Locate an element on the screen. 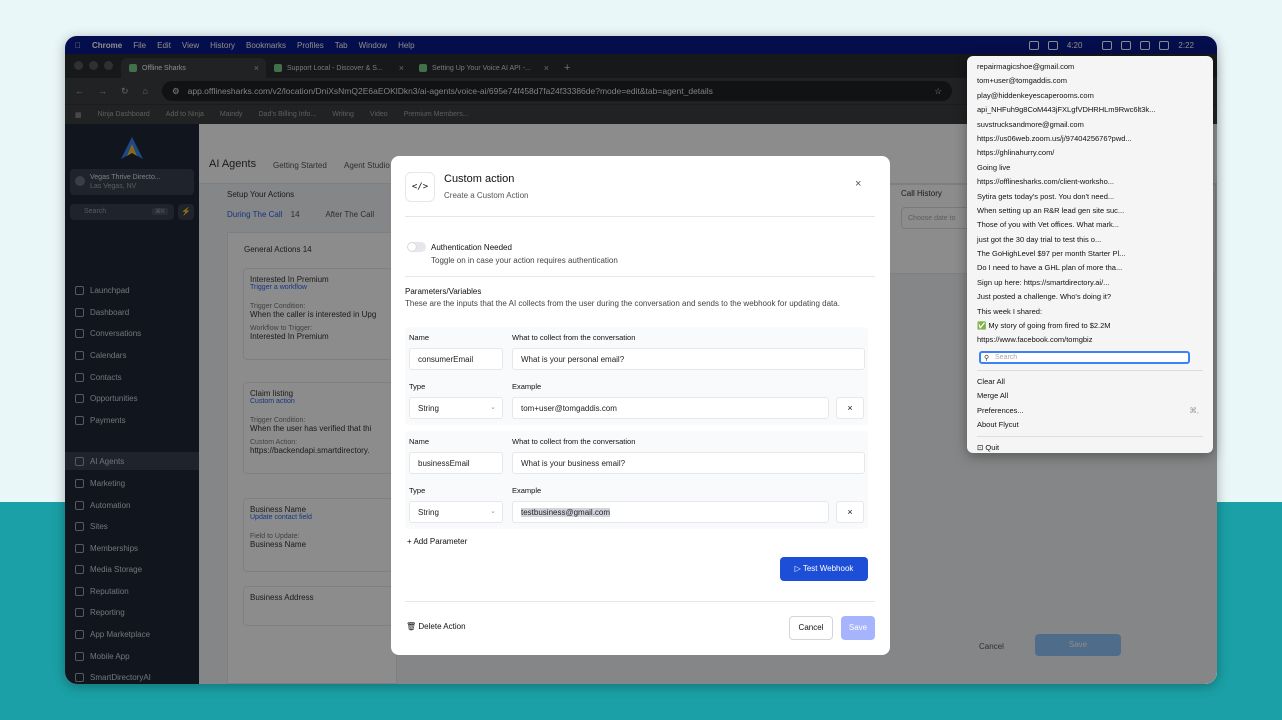  clear-all-item: Clear All is located at coordinates (1090, 382).